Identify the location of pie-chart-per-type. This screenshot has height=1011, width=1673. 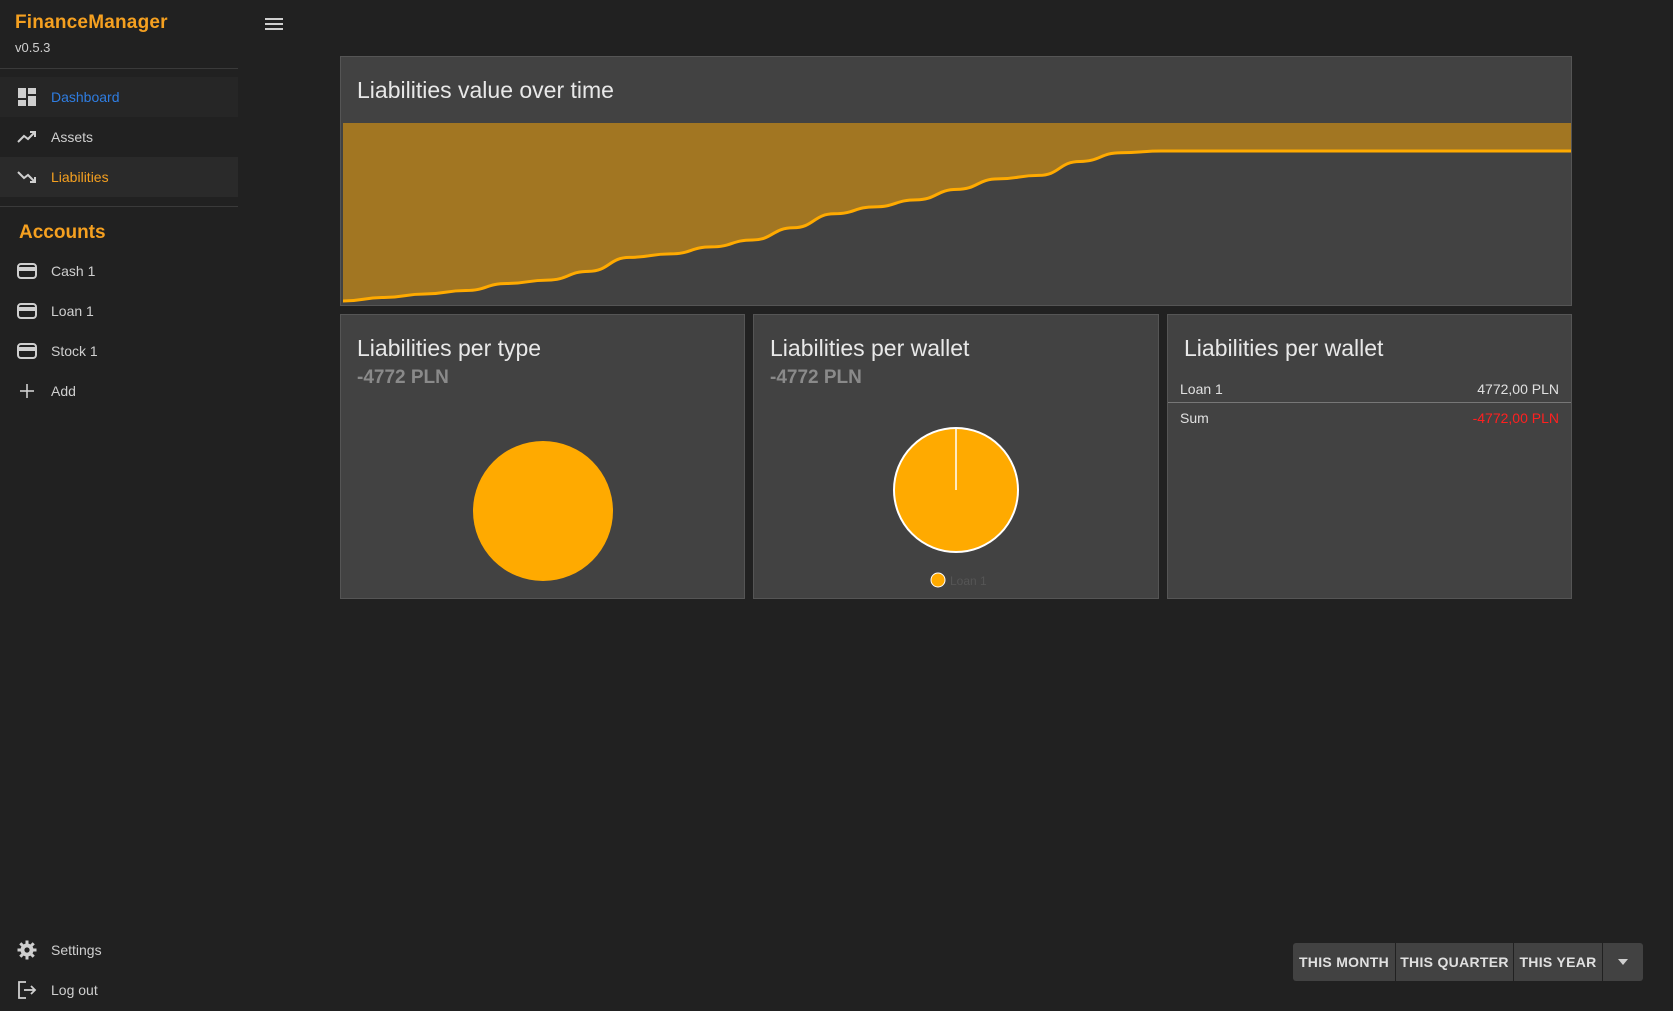
(543, 511).